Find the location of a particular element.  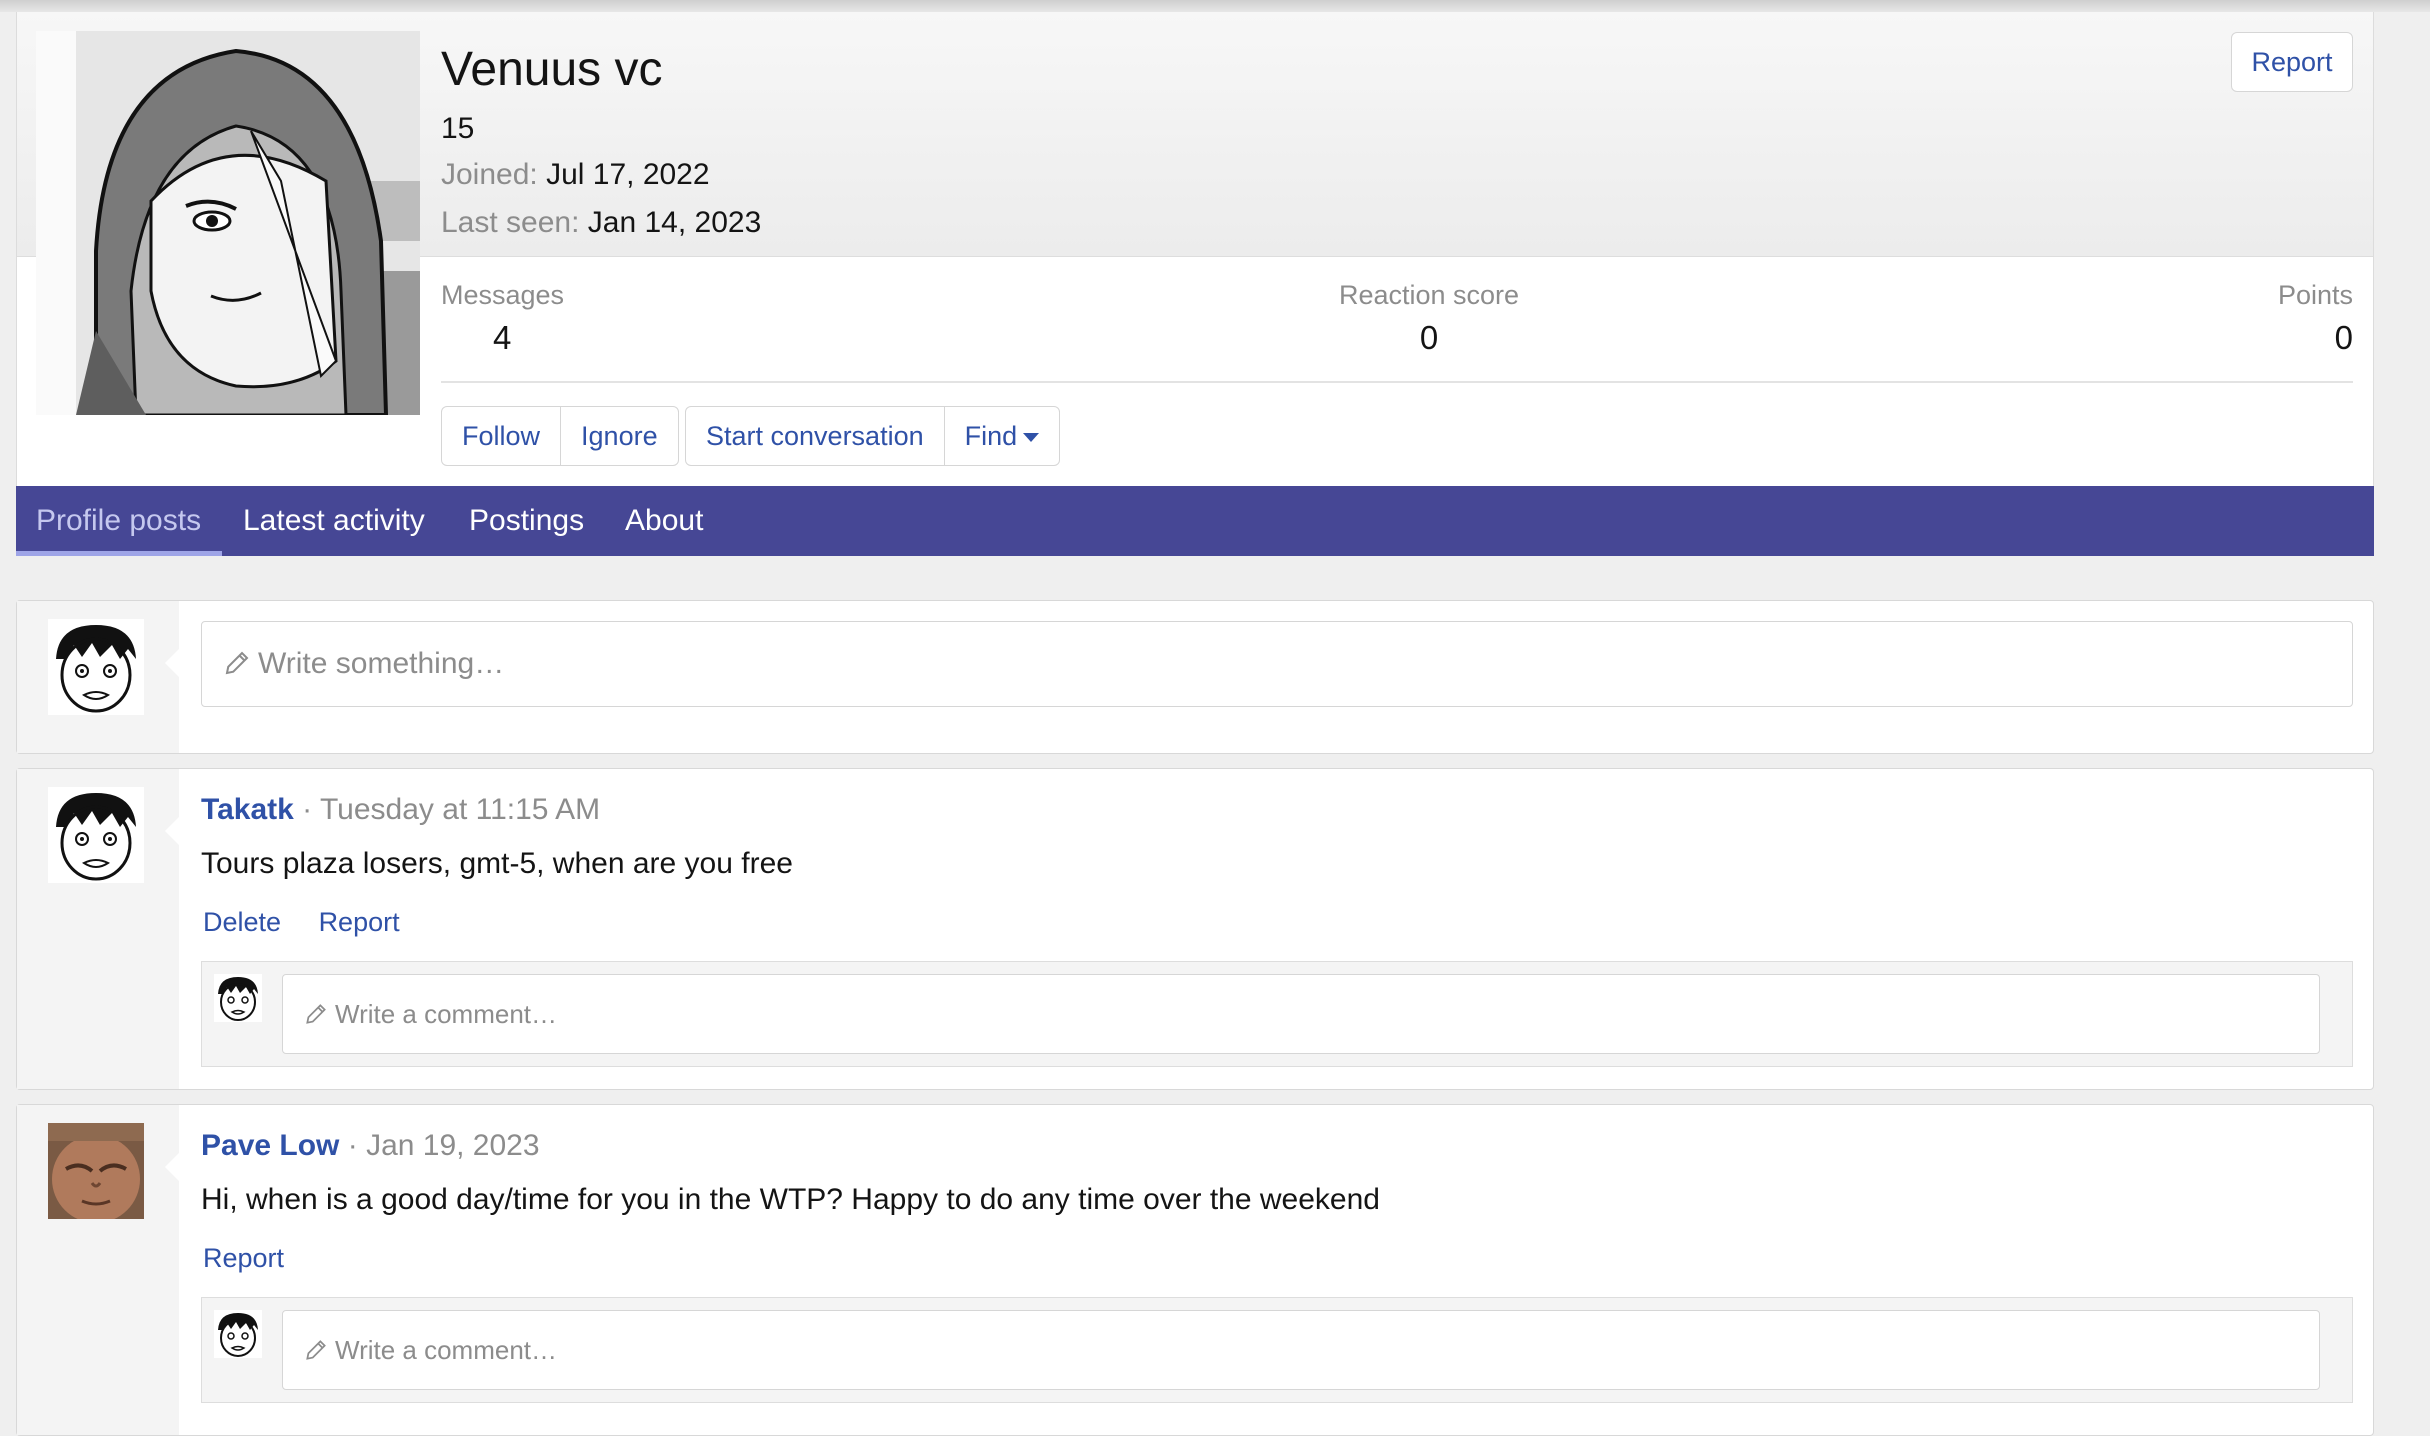

profile-avatar is located at coordinates (228, 223).